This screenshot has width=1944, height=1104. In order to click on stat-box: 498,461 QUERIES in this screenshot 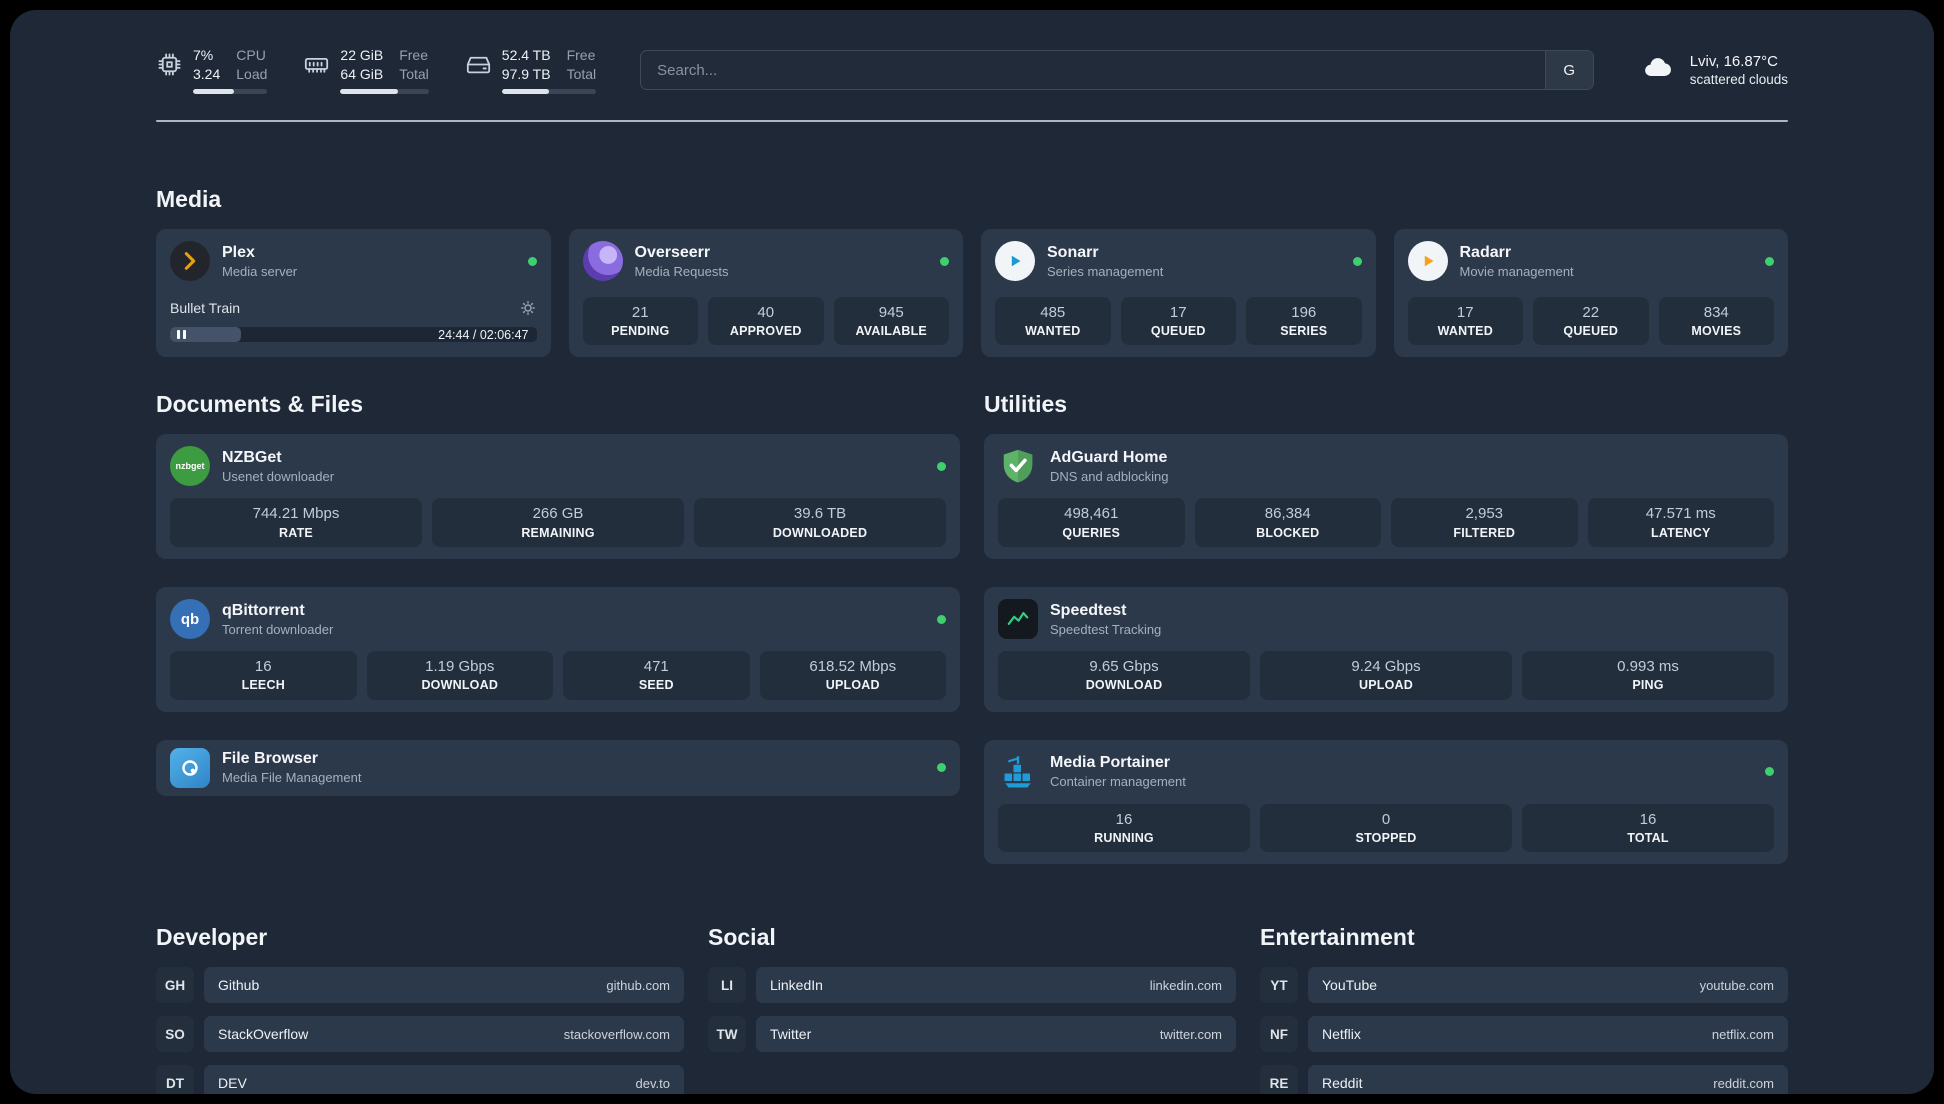, I will do `click(1091, 522)`.